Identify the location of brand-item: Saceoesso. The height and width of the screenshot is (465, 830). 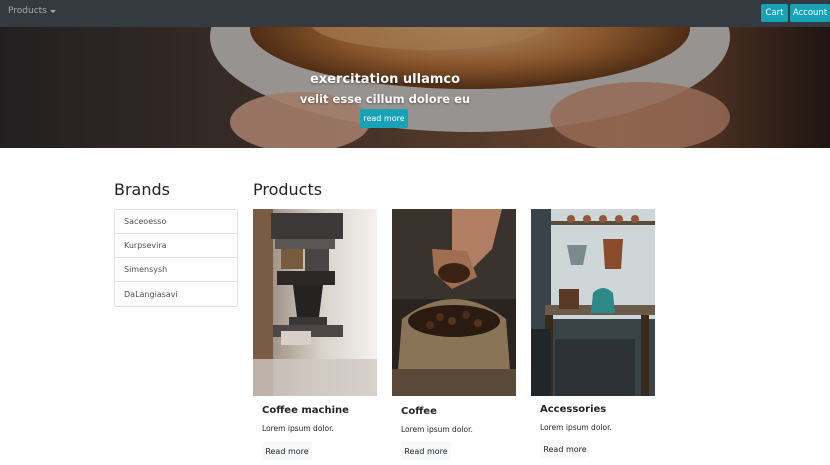
(176, 222).